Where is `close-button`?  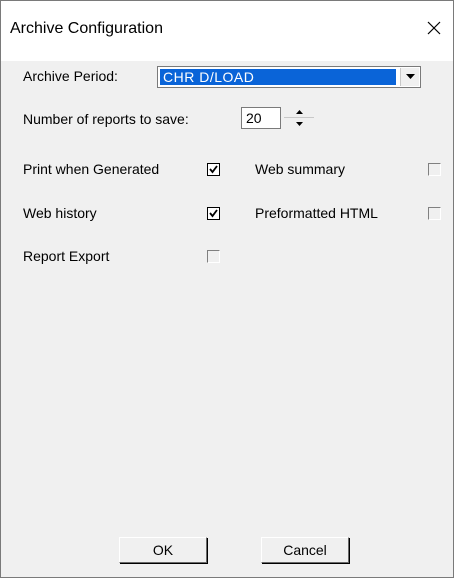 close-button is located at coordinates (434, 28).